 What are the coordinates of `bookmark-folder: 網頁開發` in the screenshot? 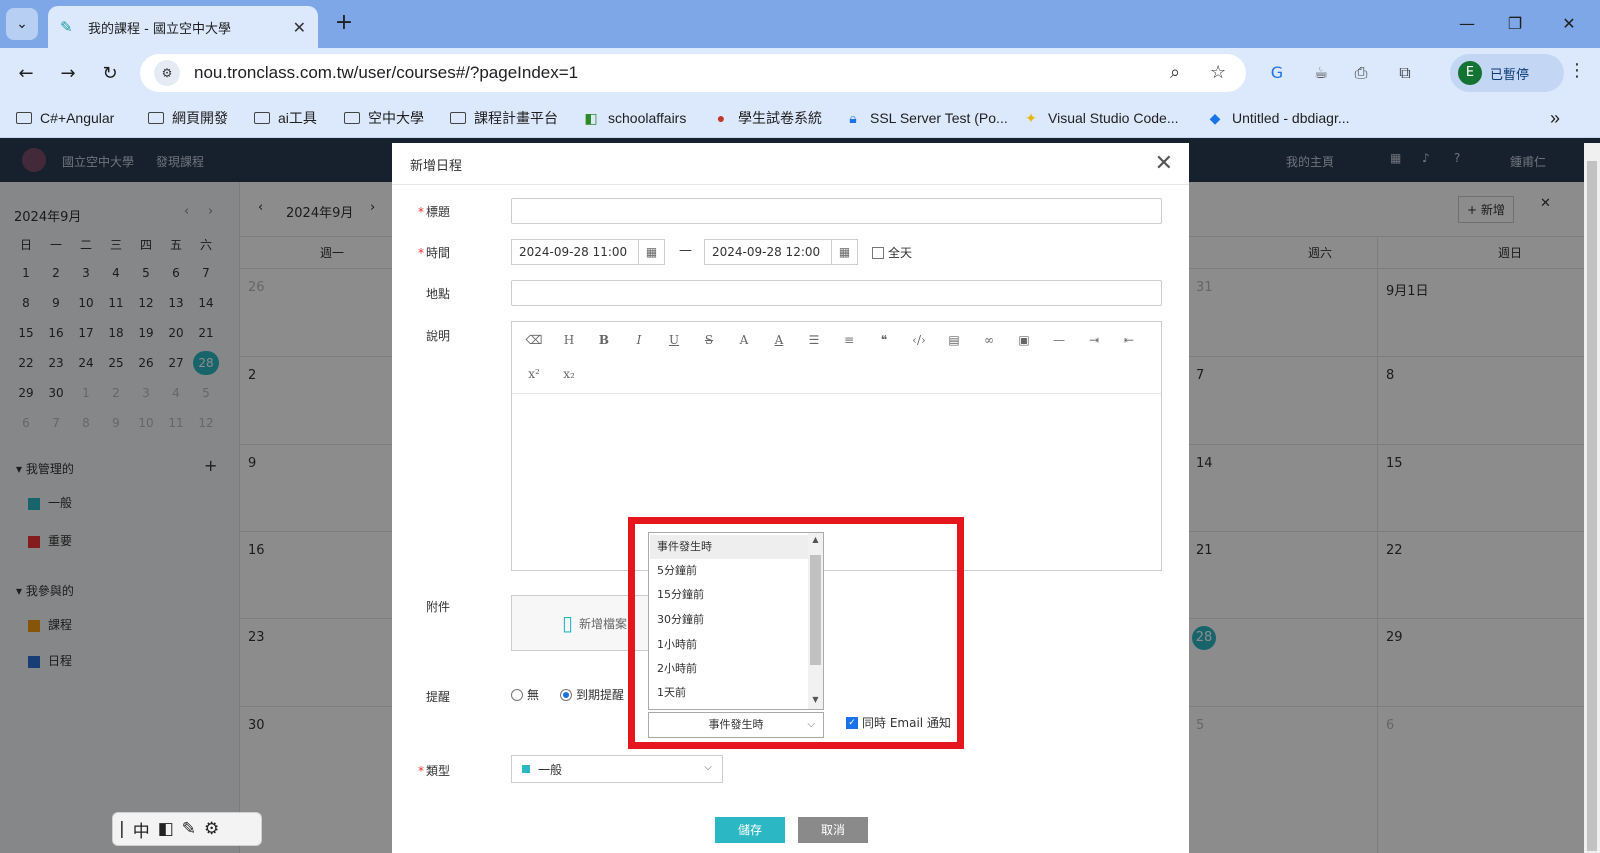 It's located at (188, 118).